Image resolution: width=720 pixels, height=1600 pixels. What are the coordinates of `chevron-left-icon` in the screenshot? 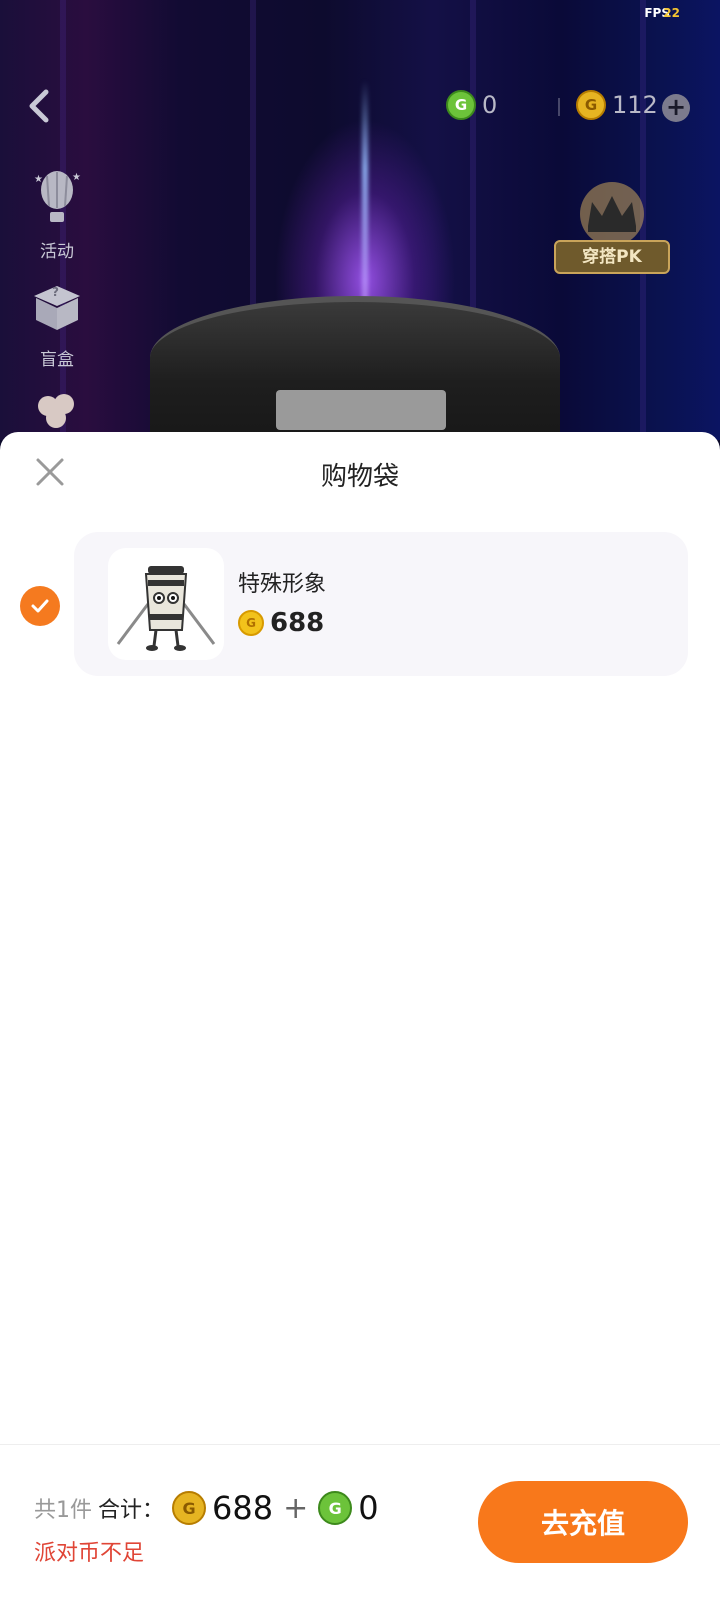 It's located at (39, 106).